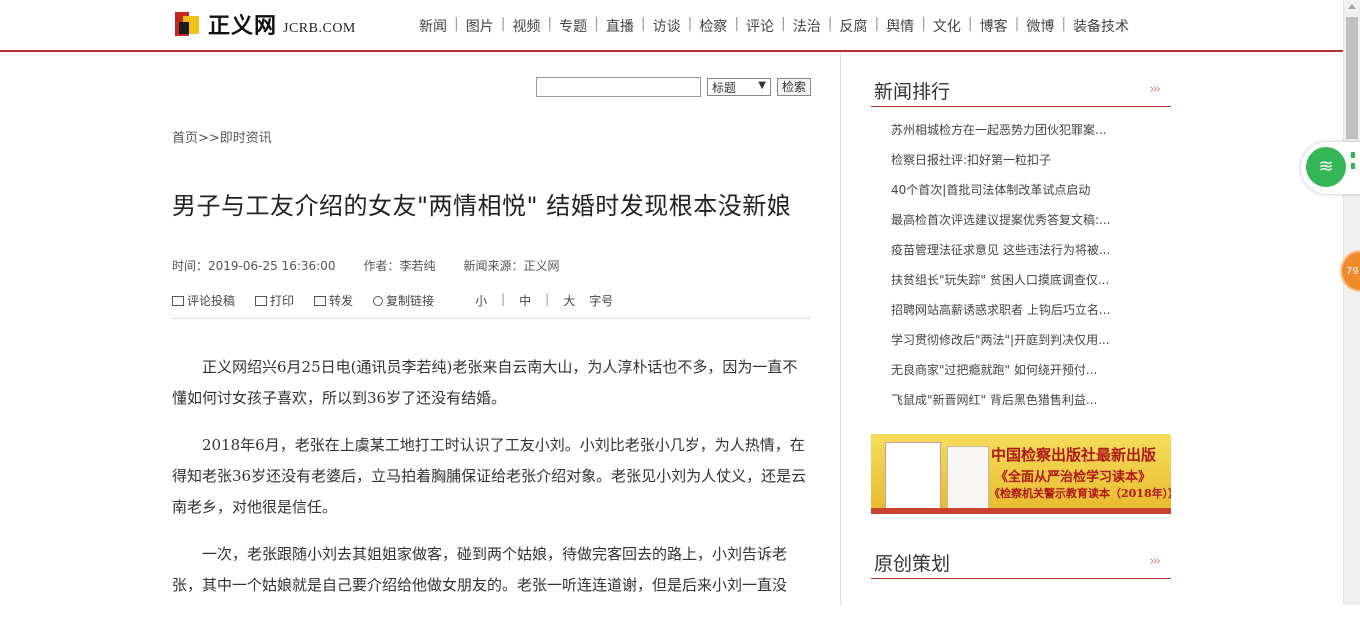 This screenshot has width=1360, height=617. What do you see at coordinates (1073, 477) in the screenshot?
I see `banner-line-2: 《全面从严治检学习读本》` at bounding box center [1073, 477].